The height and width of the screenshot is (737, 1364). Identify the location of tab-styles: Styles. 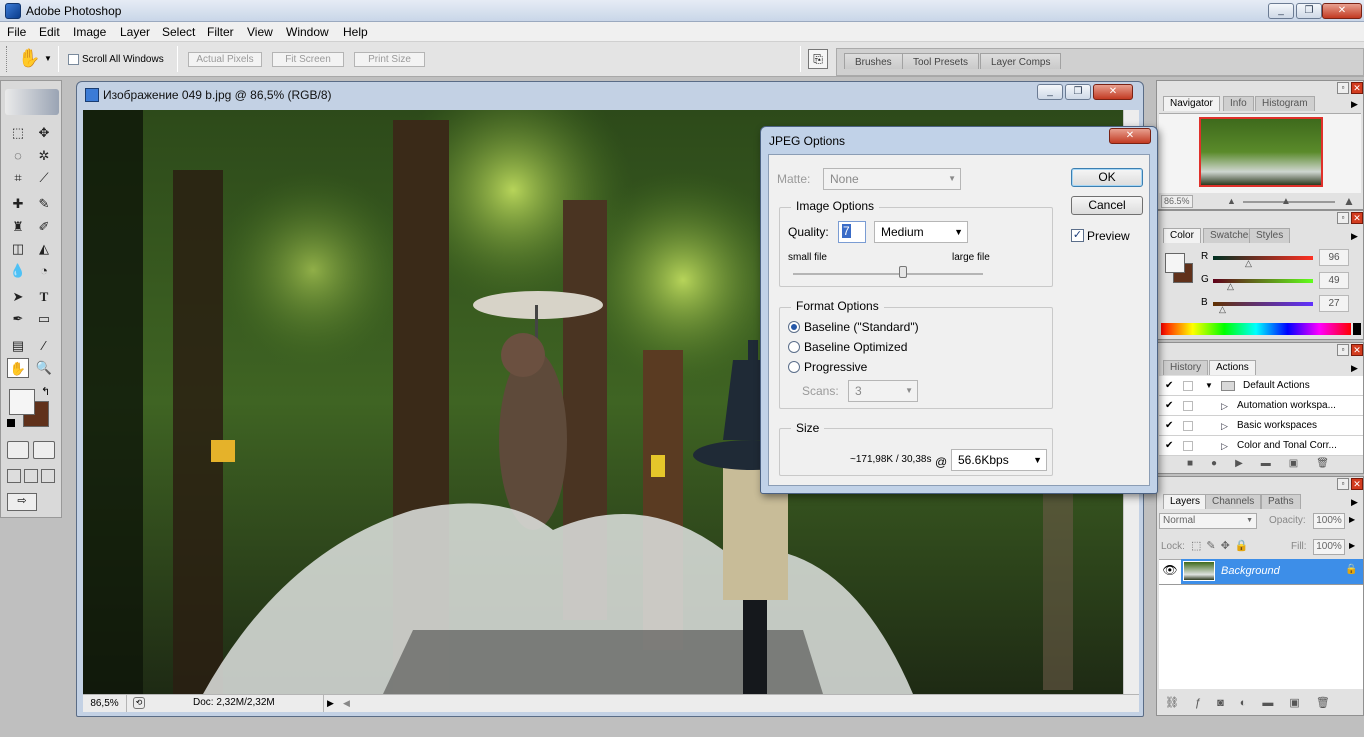
(1270, 235).